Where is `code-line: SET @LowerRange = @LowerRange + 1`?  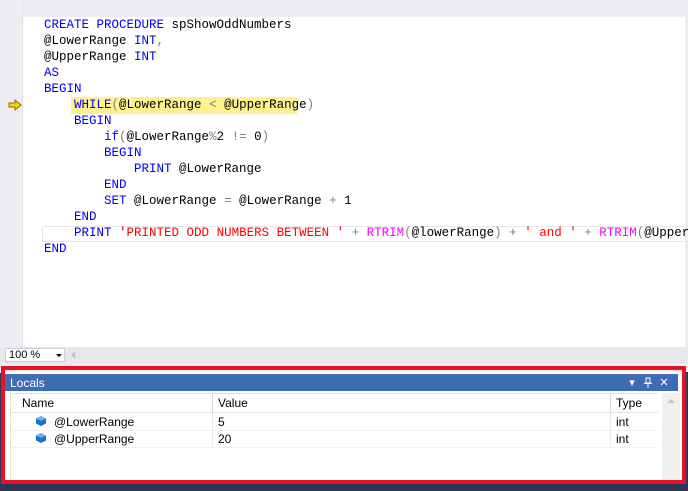
code-line: SET @LowerRange = @LowerRange + 1 is located at coordinates (198, 201).